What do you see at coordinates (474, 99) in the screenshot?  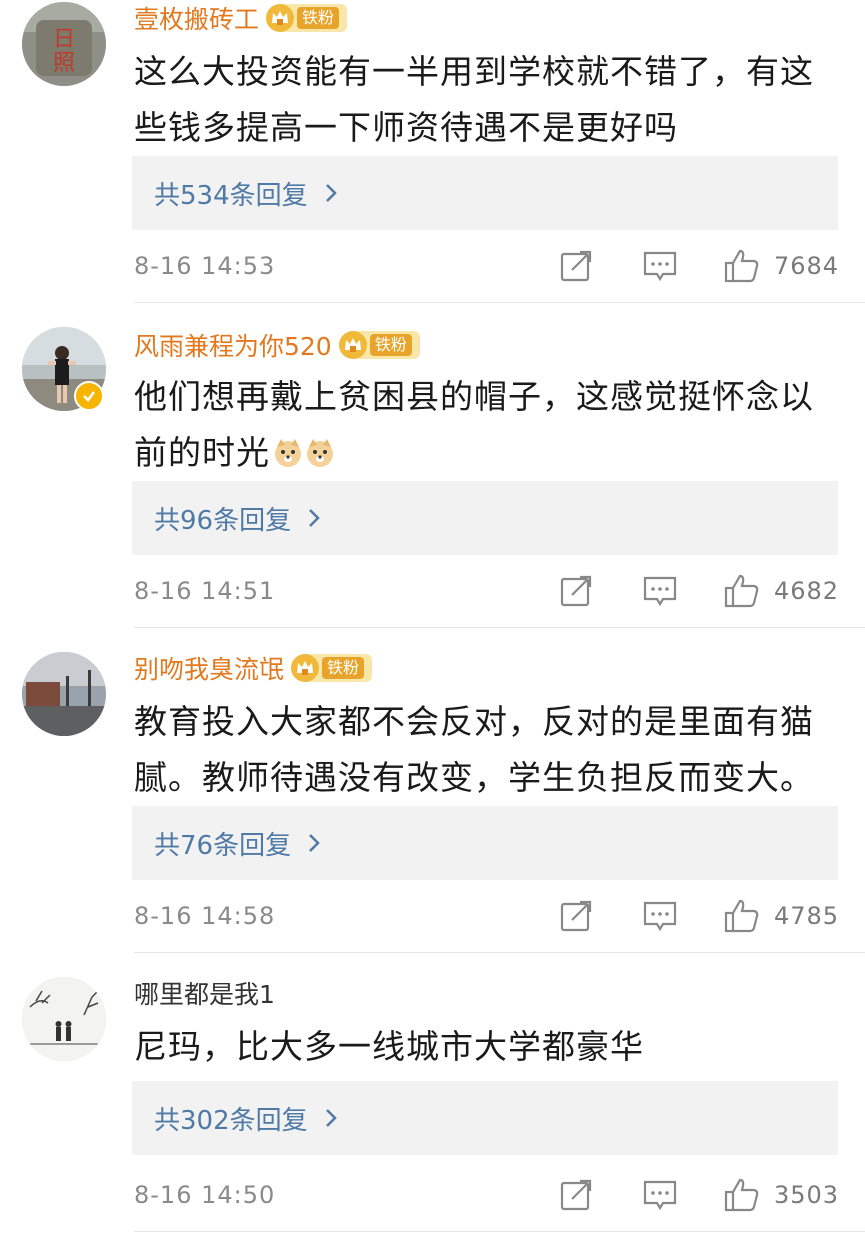 I see `comment-text: 这么大投资能有一半用到学校就不错了，有这些钱多提高一下师资待遇不是更好吗` at bounding box center [474, 99].